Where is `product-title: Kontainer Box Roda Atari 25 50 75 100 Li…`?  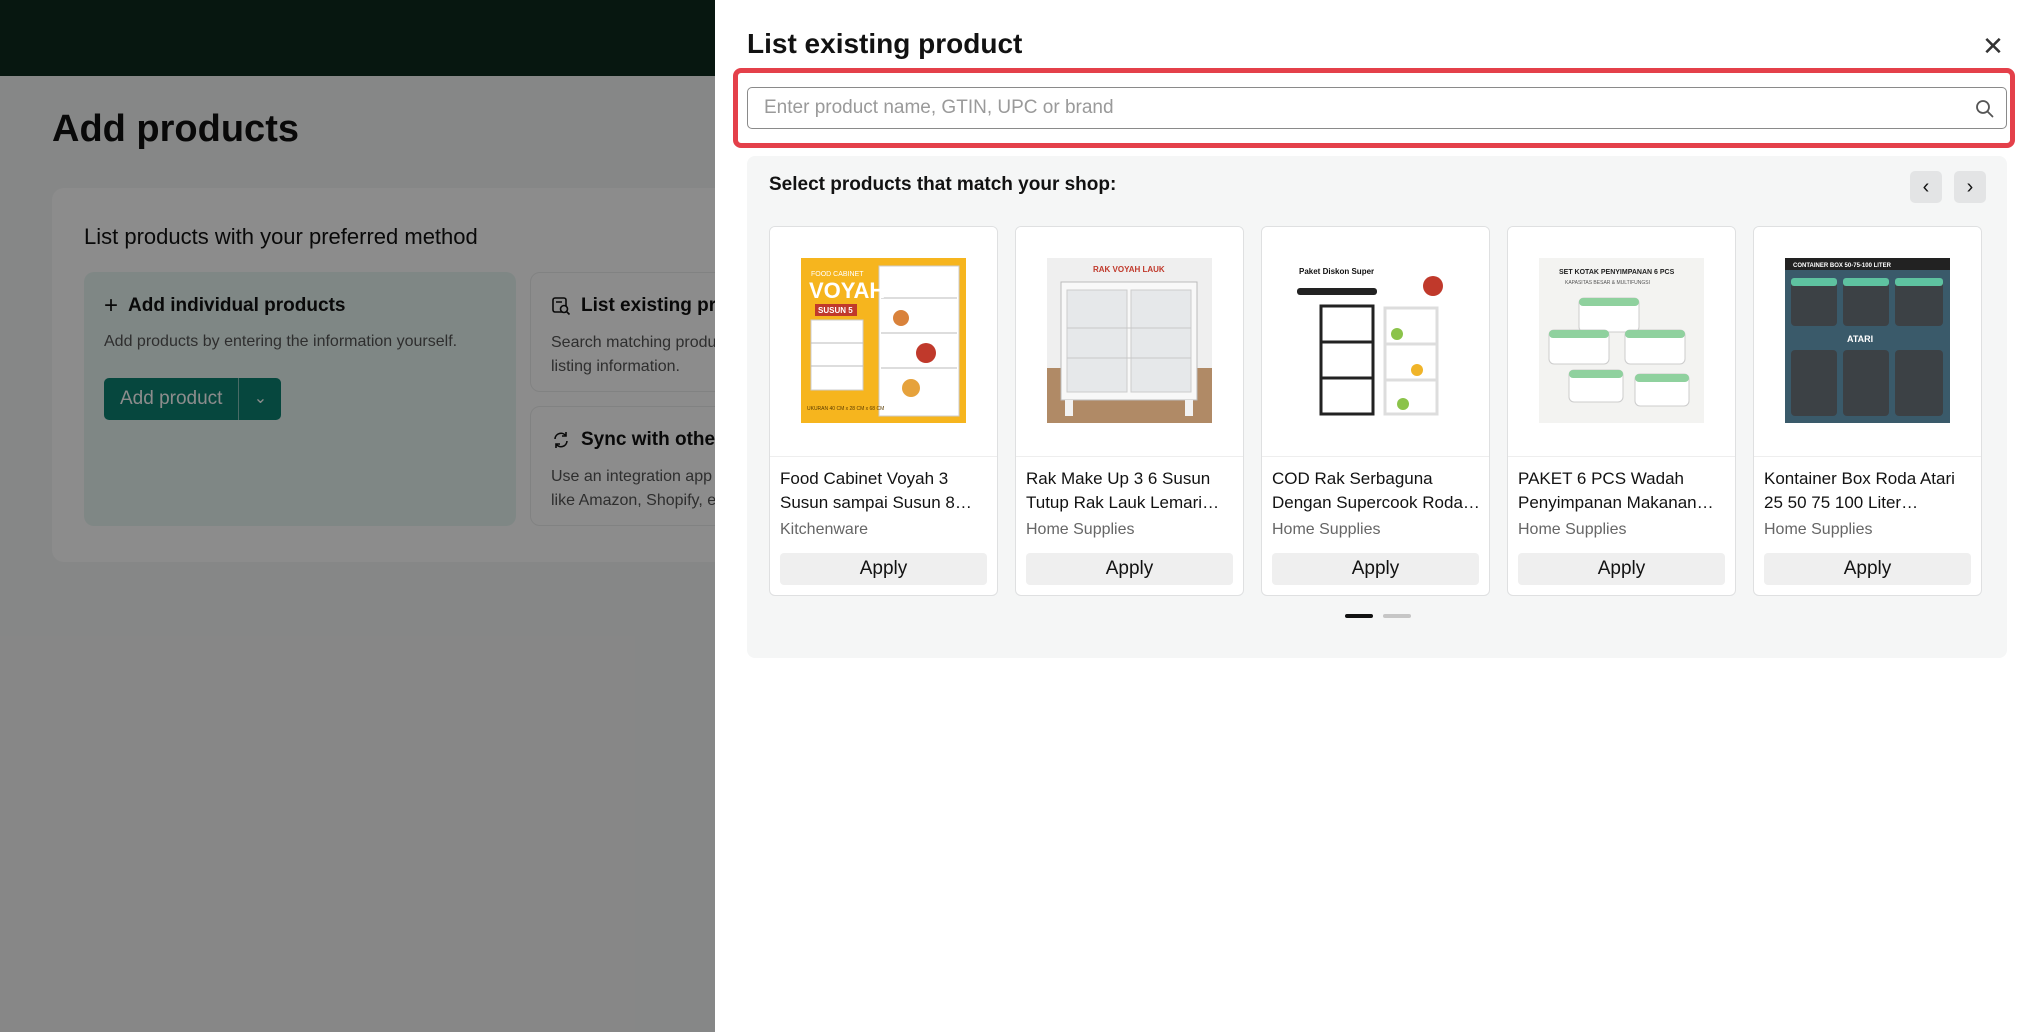
product-title: Kontainer Box Roda Atari 25 50 75 100 Li… is located at coordinates (1859, 490).